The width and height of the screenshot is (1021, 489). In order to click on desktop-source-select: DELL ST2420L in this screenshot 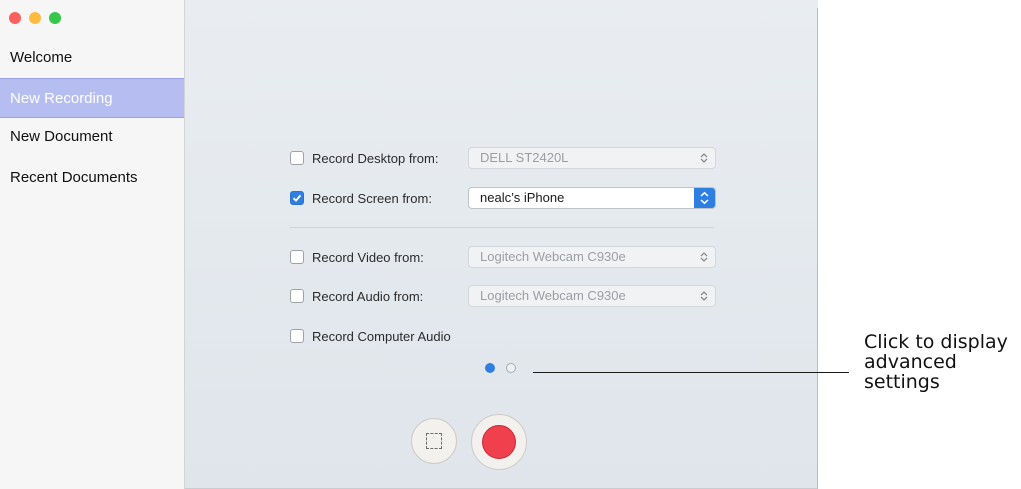, I will do `click(592, 158)`.